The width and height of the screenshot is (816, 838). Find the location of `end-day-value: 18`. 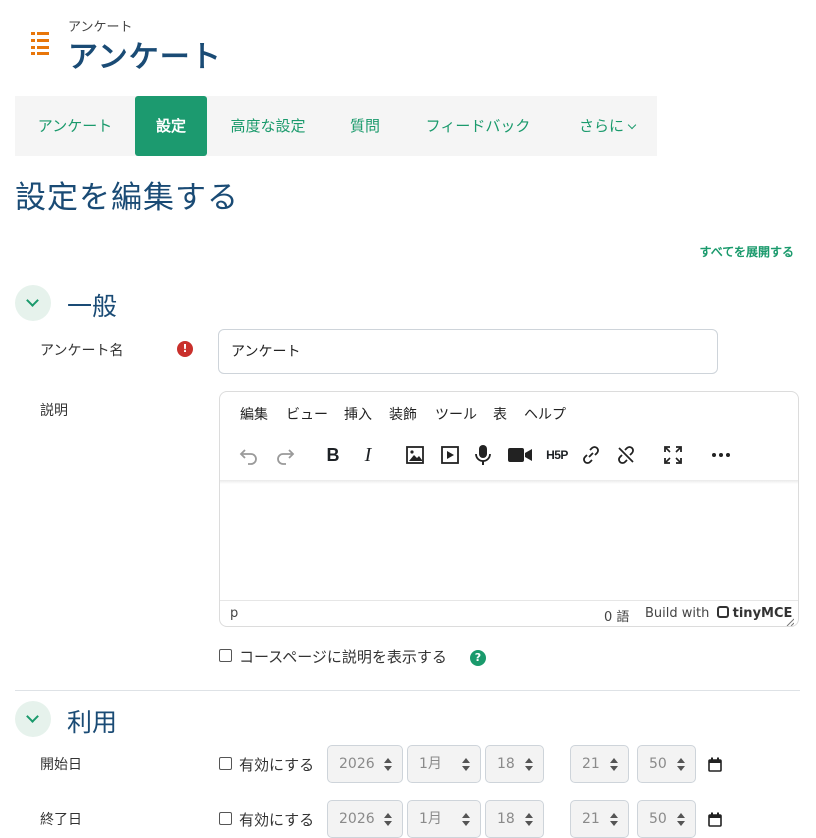

end-day-value: 18 is located at coordinates (506, 819).